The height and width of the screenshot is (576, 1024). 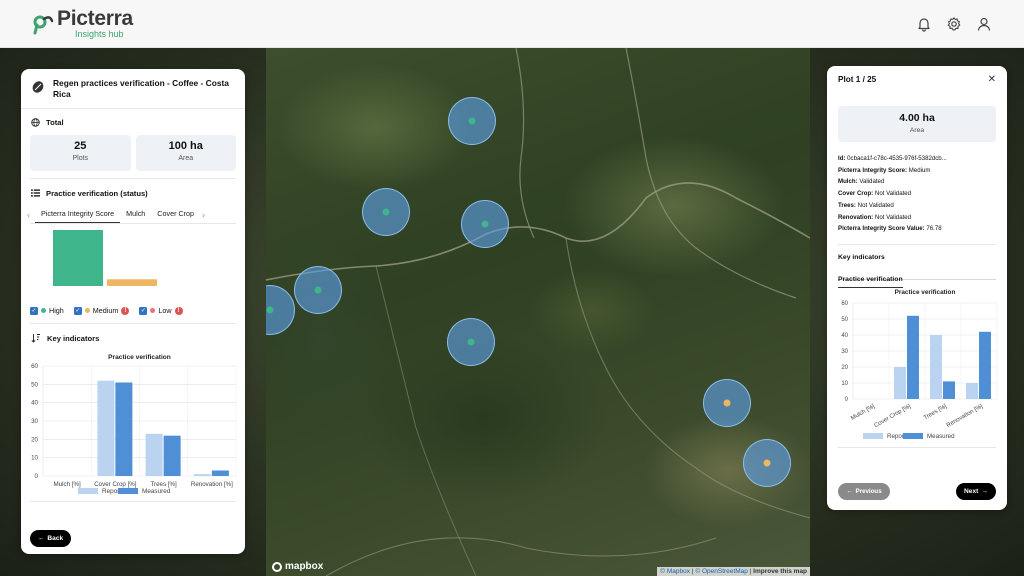 I want to click on plot-area-label: Area, so click(x=917, y=130).